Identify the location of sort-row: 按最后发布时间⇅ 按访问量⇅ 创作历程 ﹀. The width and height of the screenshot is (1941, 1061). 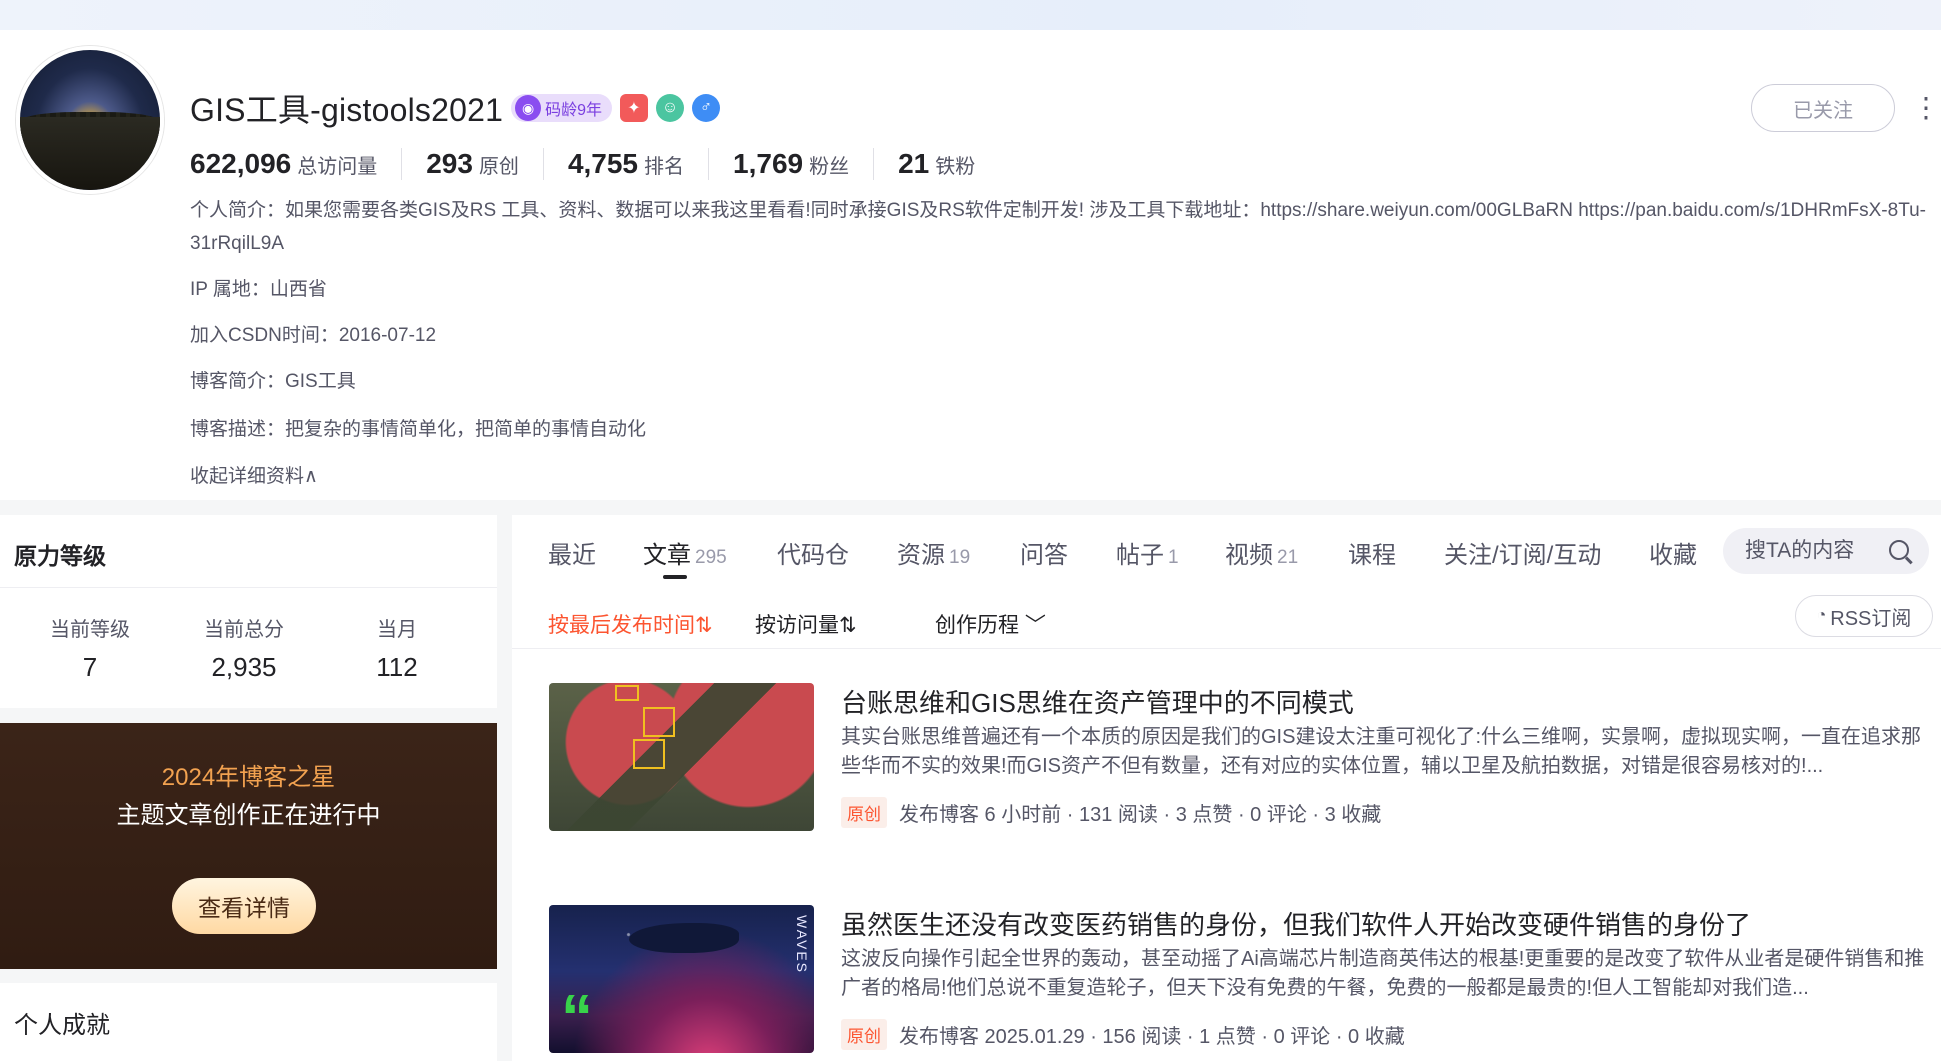
(1226, 621).